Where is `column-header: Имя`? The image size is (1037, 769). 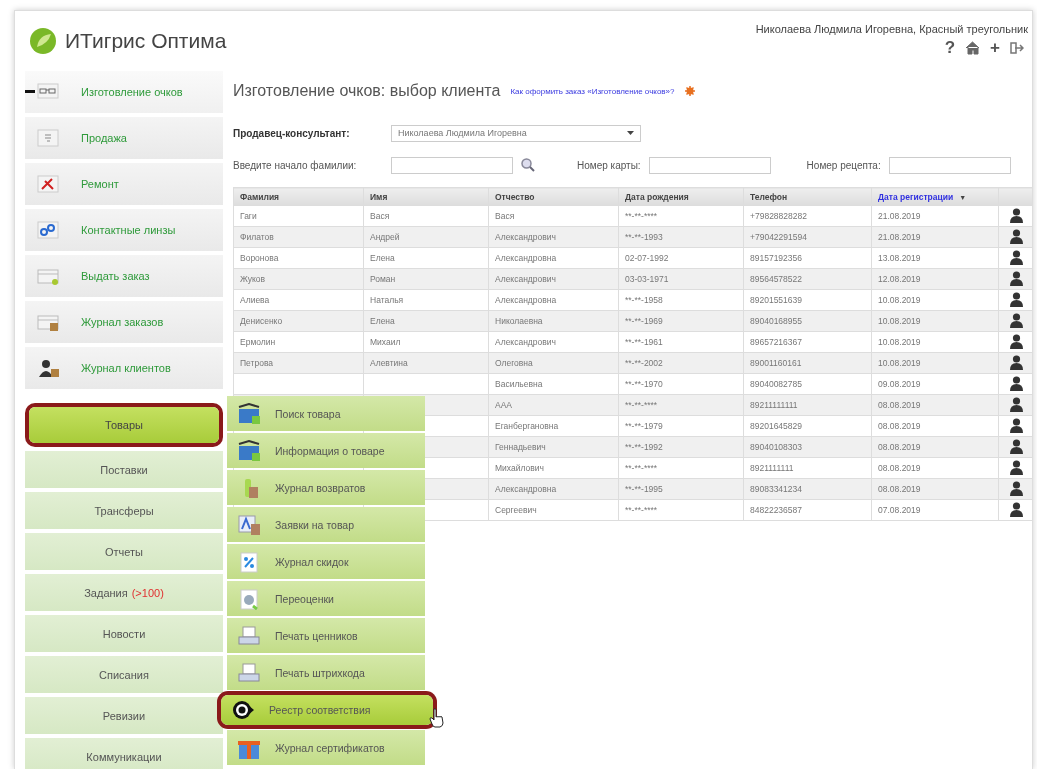 column-header: Имя is located at coordinates (426, 196).